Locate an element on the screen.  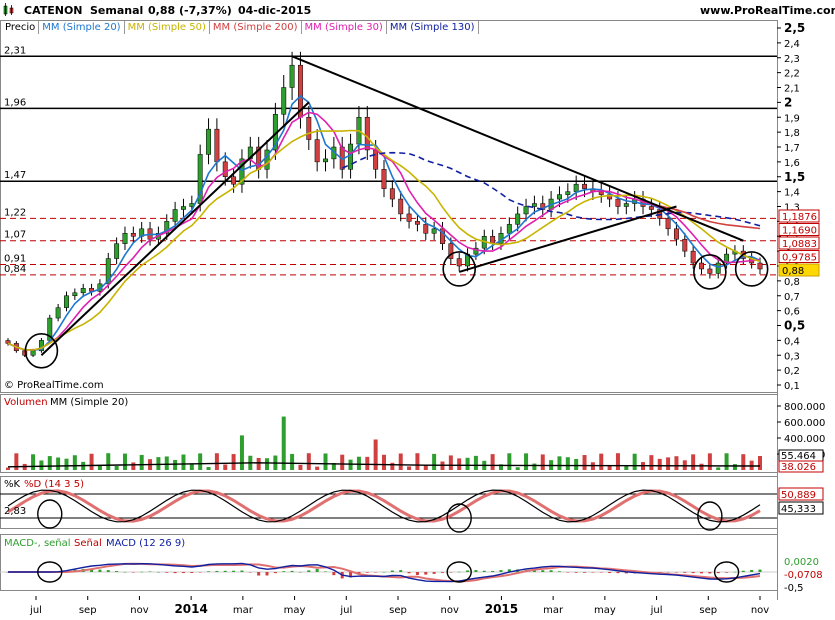
y-tick-label: 600.000 is located at coordinates (804, 423).